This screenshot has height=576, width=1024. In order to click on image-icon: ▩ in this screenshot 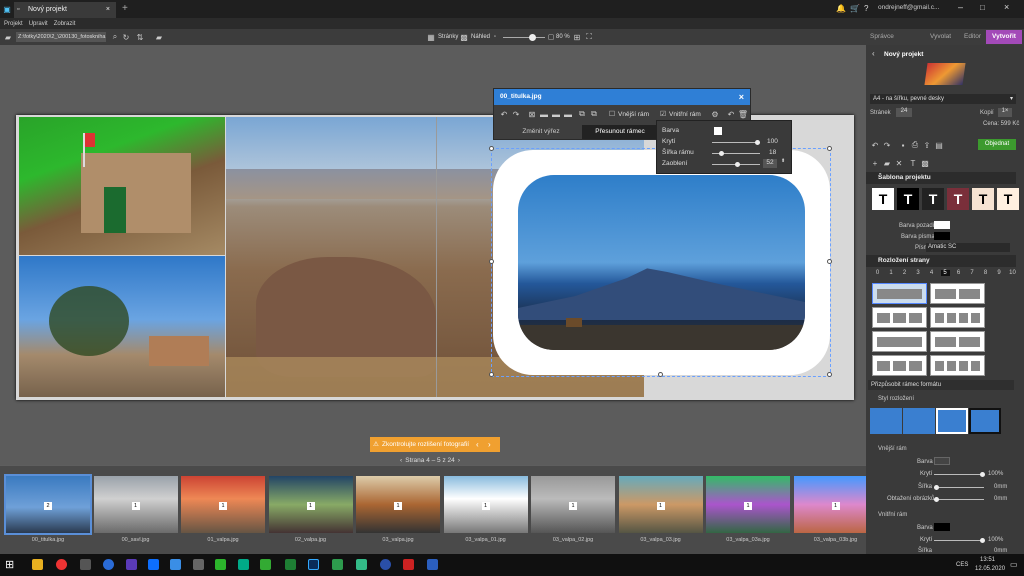, I will do `click(925, 163)`.